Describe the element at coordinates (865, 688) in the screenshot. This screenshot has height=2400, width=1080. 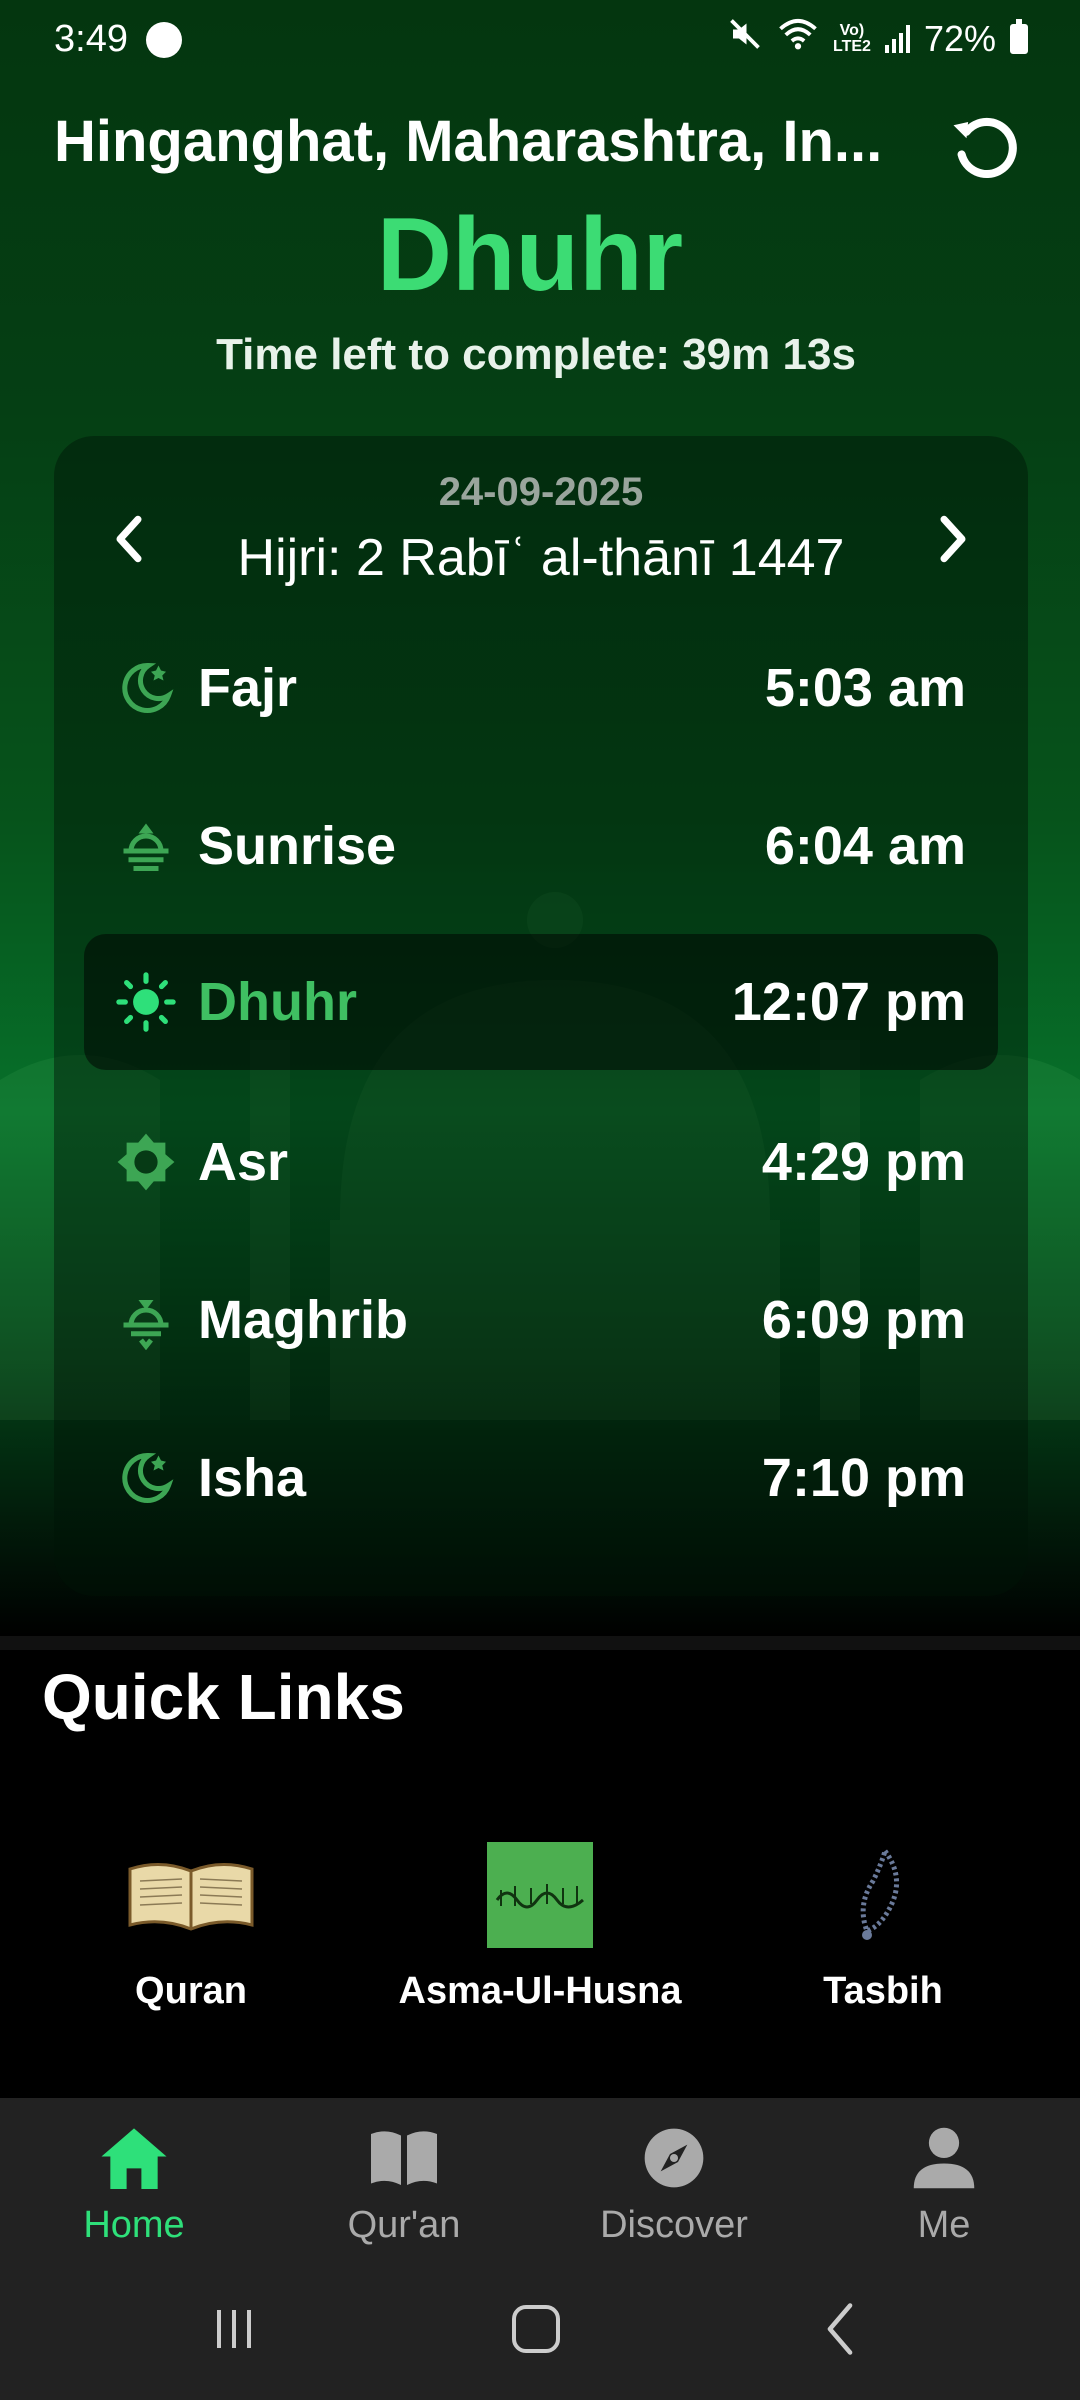
I see `prayer-time: 5:03 am` at that location.